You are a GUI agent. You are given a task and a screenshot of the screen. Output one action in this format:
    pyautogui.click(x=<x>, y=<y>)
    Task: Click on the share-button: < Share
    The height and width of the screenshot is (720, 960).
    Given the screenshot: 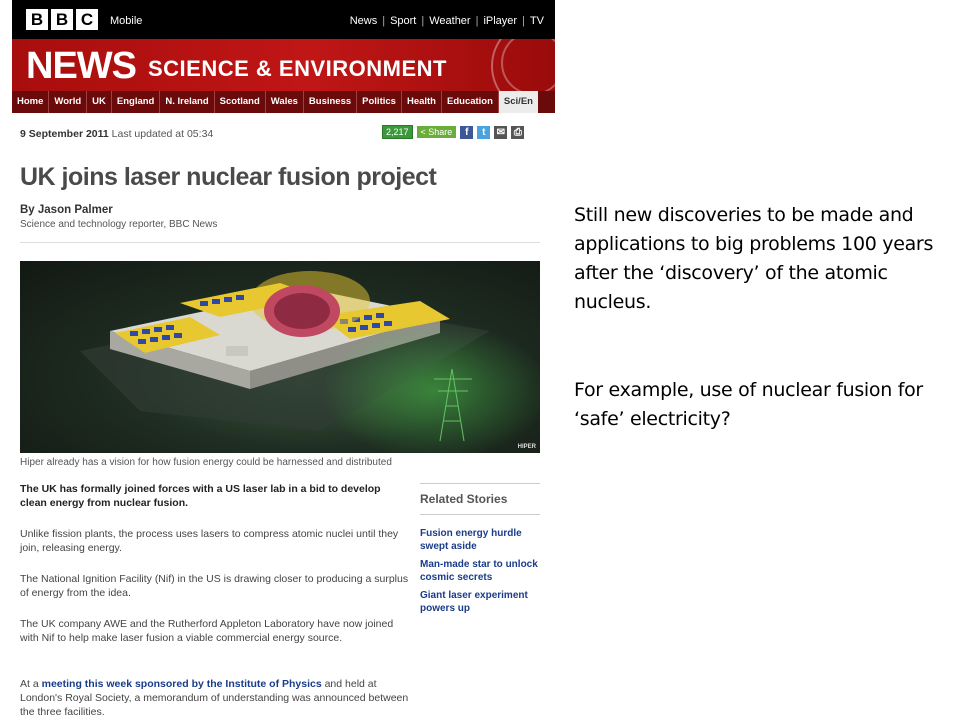 What is the action you would take?
    pyautogui.click(x=436, y=132)
    